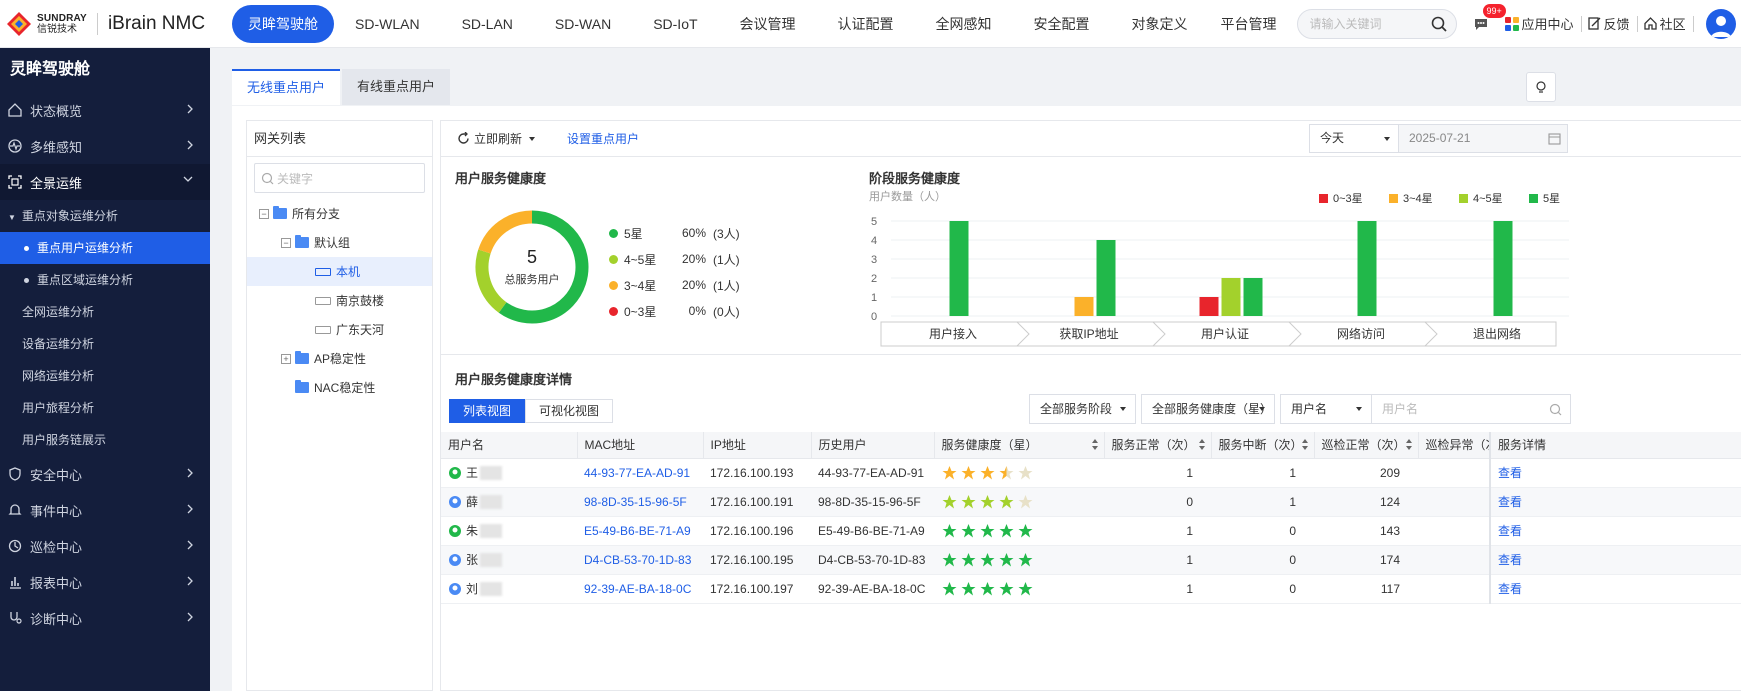 The width and height of the screenshot is (1741, 691). Describe the element at coordinates (496, 138) in the screenshot. I see `refresh-button: 立即刷新` at that location.